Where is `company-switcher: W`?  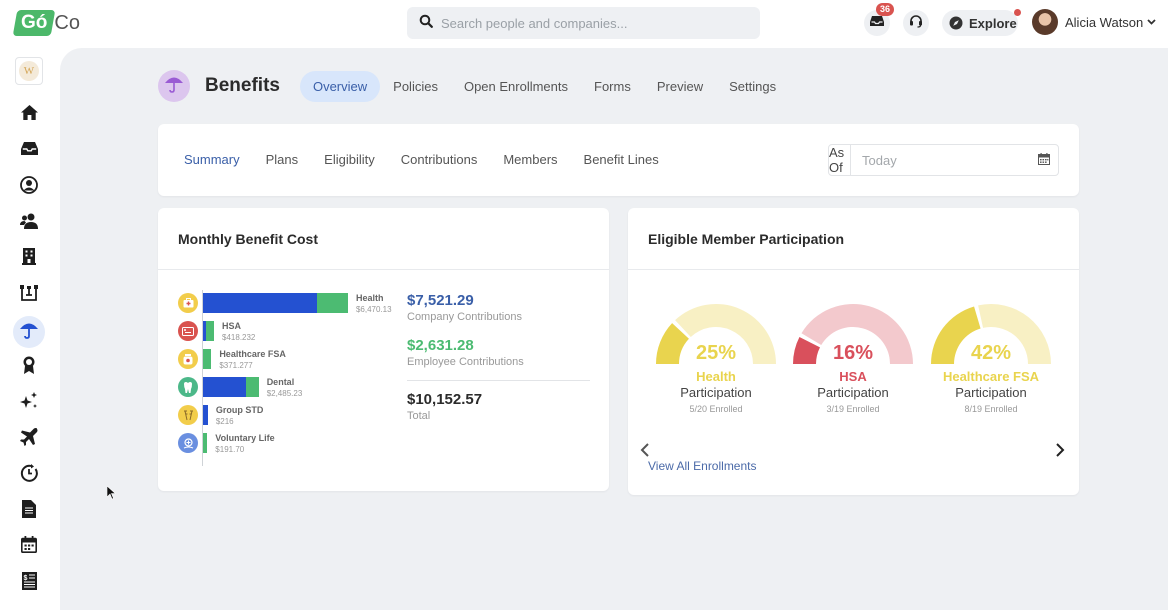
company-switcher: W is located at coordinates (29, 71).